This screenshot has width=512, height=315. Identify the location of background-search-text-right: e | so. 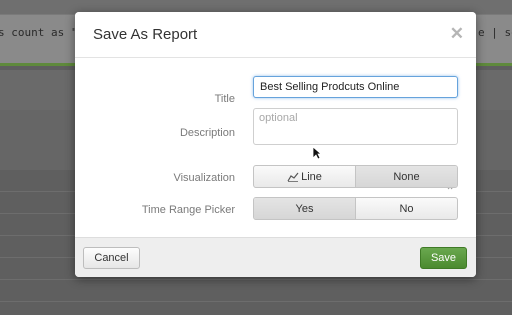
(495, 32).